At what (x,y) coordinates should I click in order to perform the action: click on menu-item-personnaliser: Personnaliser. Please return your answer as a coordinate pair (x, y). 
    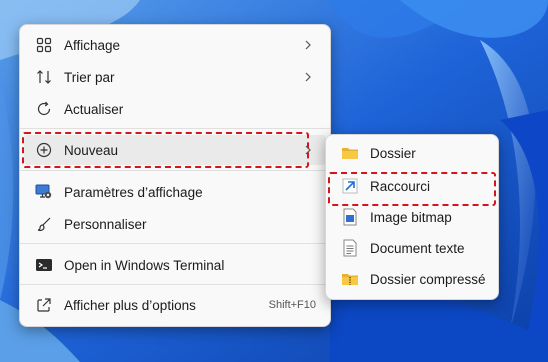
    Looking at the image, I should click on (175, 224).